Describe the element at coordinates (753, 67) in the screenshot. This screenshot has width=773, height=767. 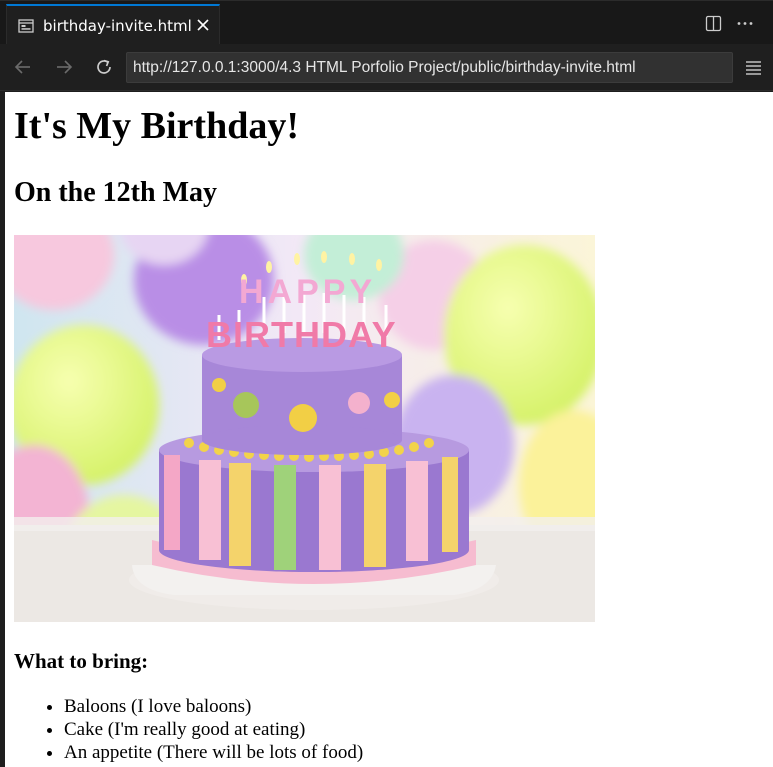
I see `hamburger-menu-icon` at that location.